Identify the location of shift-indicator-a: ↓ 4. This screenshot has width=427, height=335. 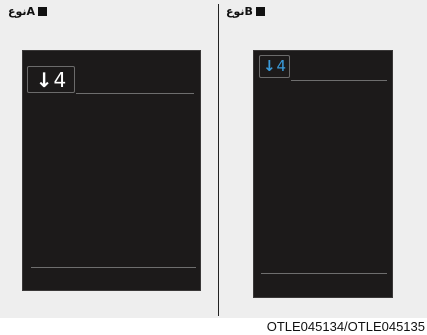
(51, 79).